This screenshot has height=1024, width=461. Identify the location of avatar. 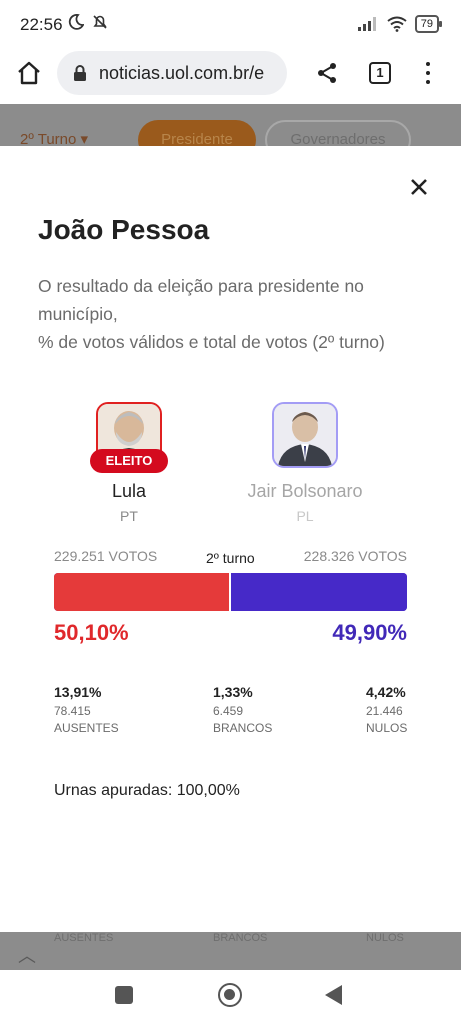
(305, 435).